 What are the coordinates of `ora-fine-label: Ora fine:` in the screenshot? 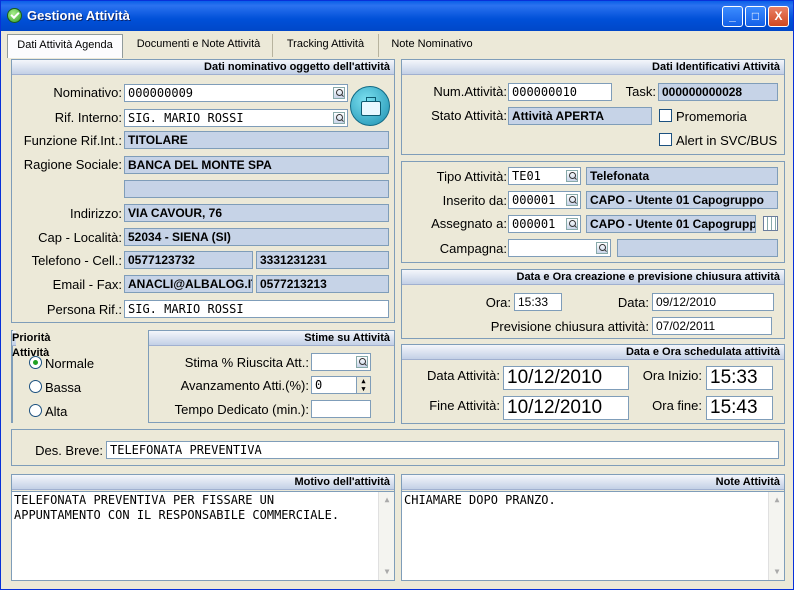 It's located at (677, 405).